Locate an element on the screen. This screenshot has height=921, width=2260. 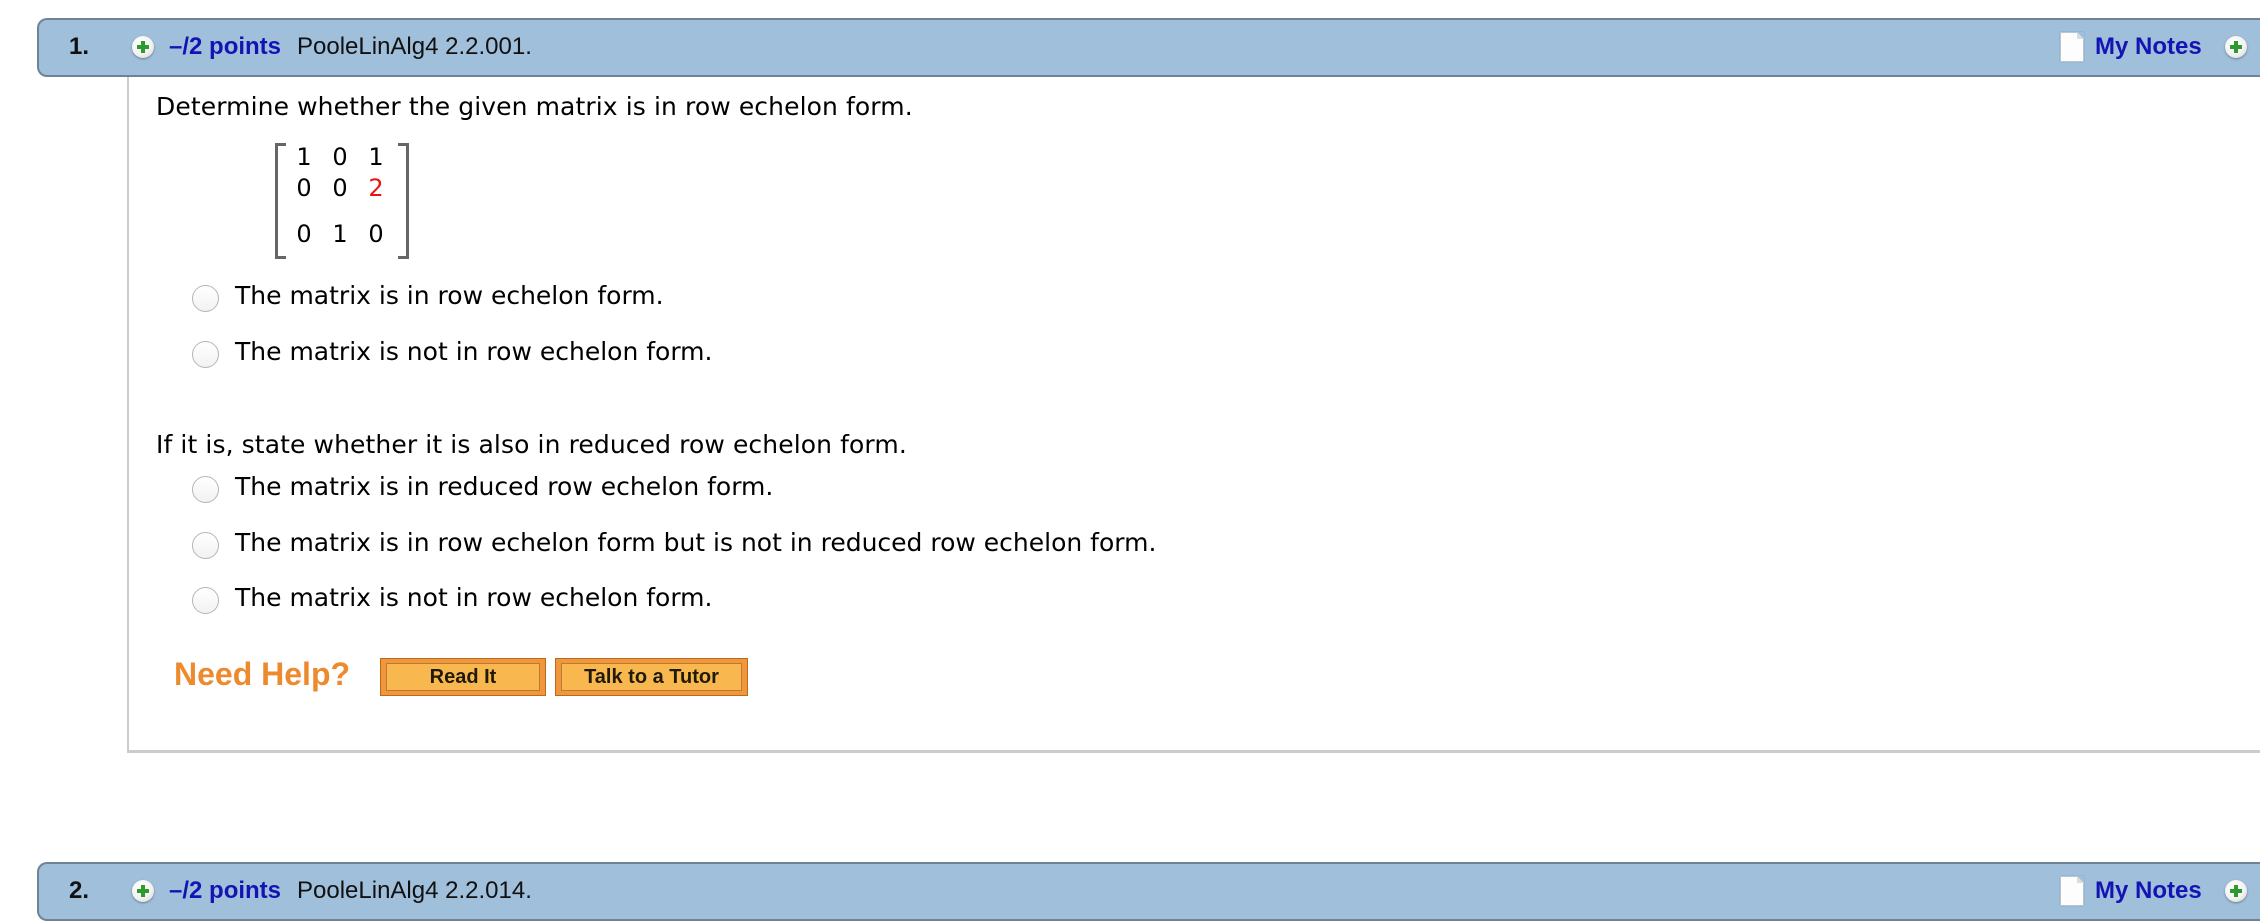
talk-to-tutor-label: Talk to a Tutor is located at coordinates (651, 677).